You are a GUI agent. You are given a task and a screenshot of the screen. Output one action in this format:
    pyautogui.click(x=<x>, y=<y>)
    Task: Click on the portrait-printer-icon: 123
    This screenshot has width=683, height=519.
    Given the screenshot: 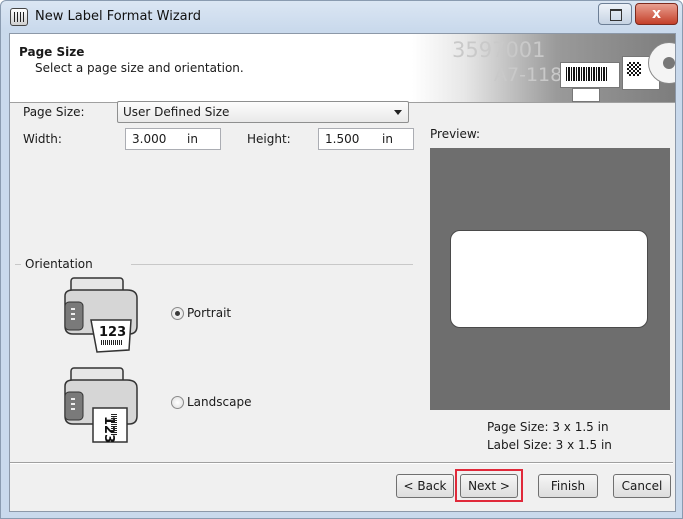 What is the action you would take?
    pyautogui.click(x=101, y=315)
    